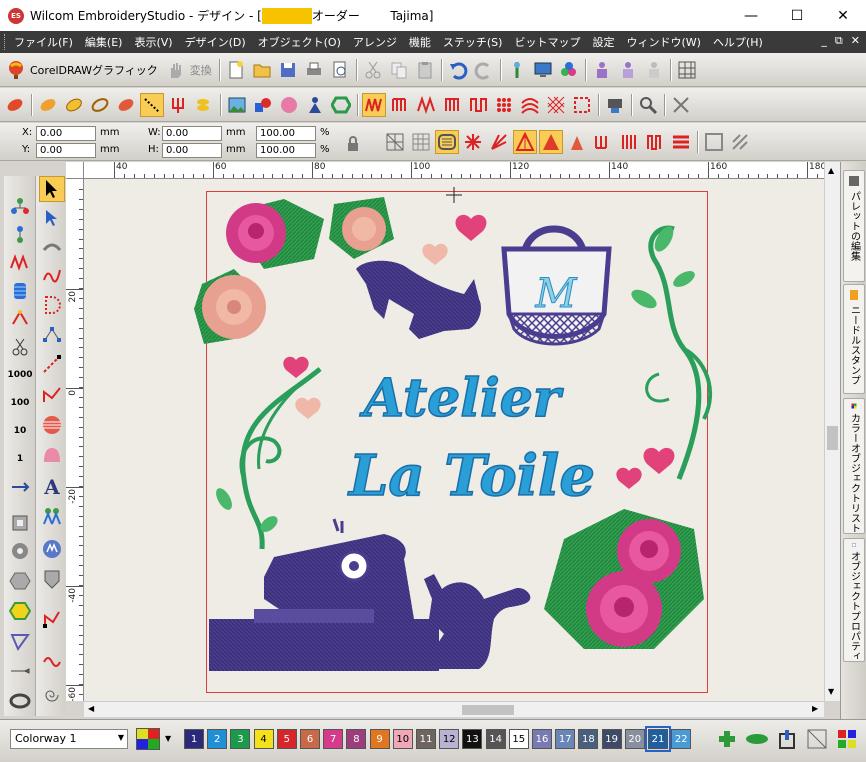  What do you see at coordinates (839, 41) in the screenshot?
I see `mdi-restore-button: ⧉` at bounding box center [839, 41].